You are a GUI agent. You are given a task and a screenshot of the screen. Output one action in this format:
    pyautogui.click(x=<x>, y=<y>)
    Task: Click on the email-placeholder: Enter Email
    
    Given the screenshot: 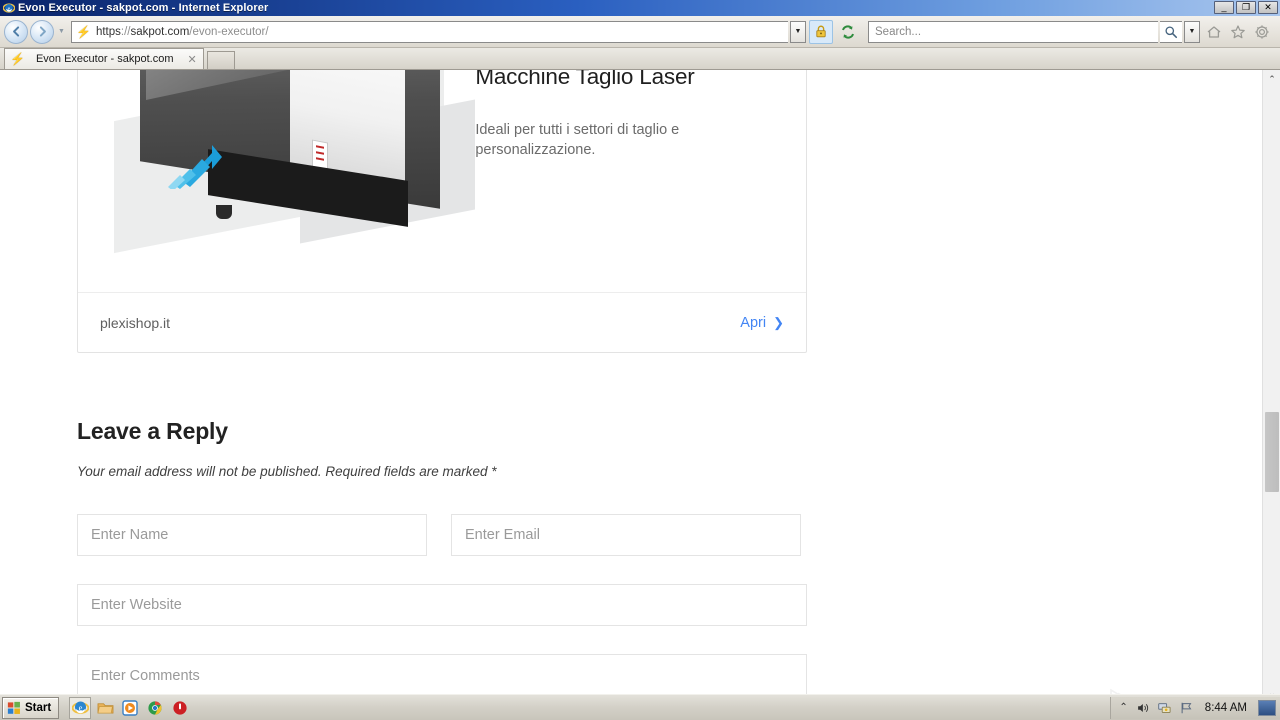 What is the action you would take?
    pyautogui.click(x=502, y=535)
    